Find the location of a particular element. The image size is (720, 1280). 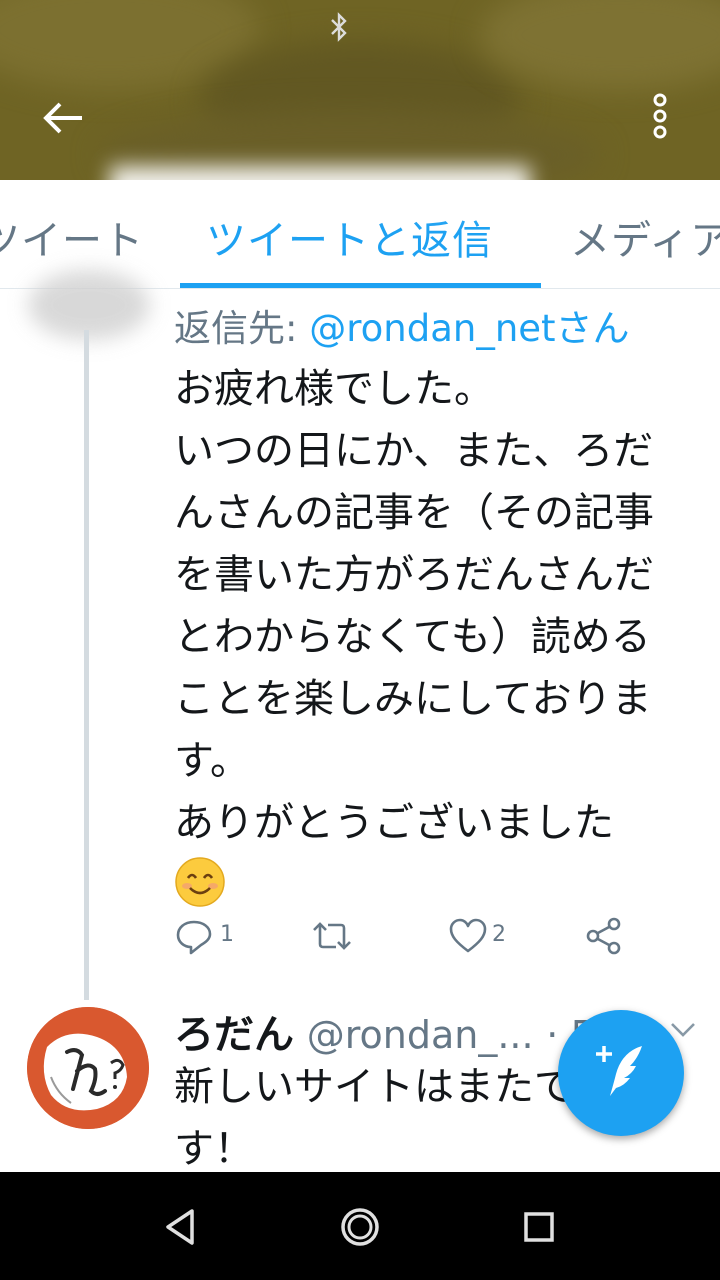

tweet-text-line: を書いた方がろだんさんだ is located at coordinates (414, 575).